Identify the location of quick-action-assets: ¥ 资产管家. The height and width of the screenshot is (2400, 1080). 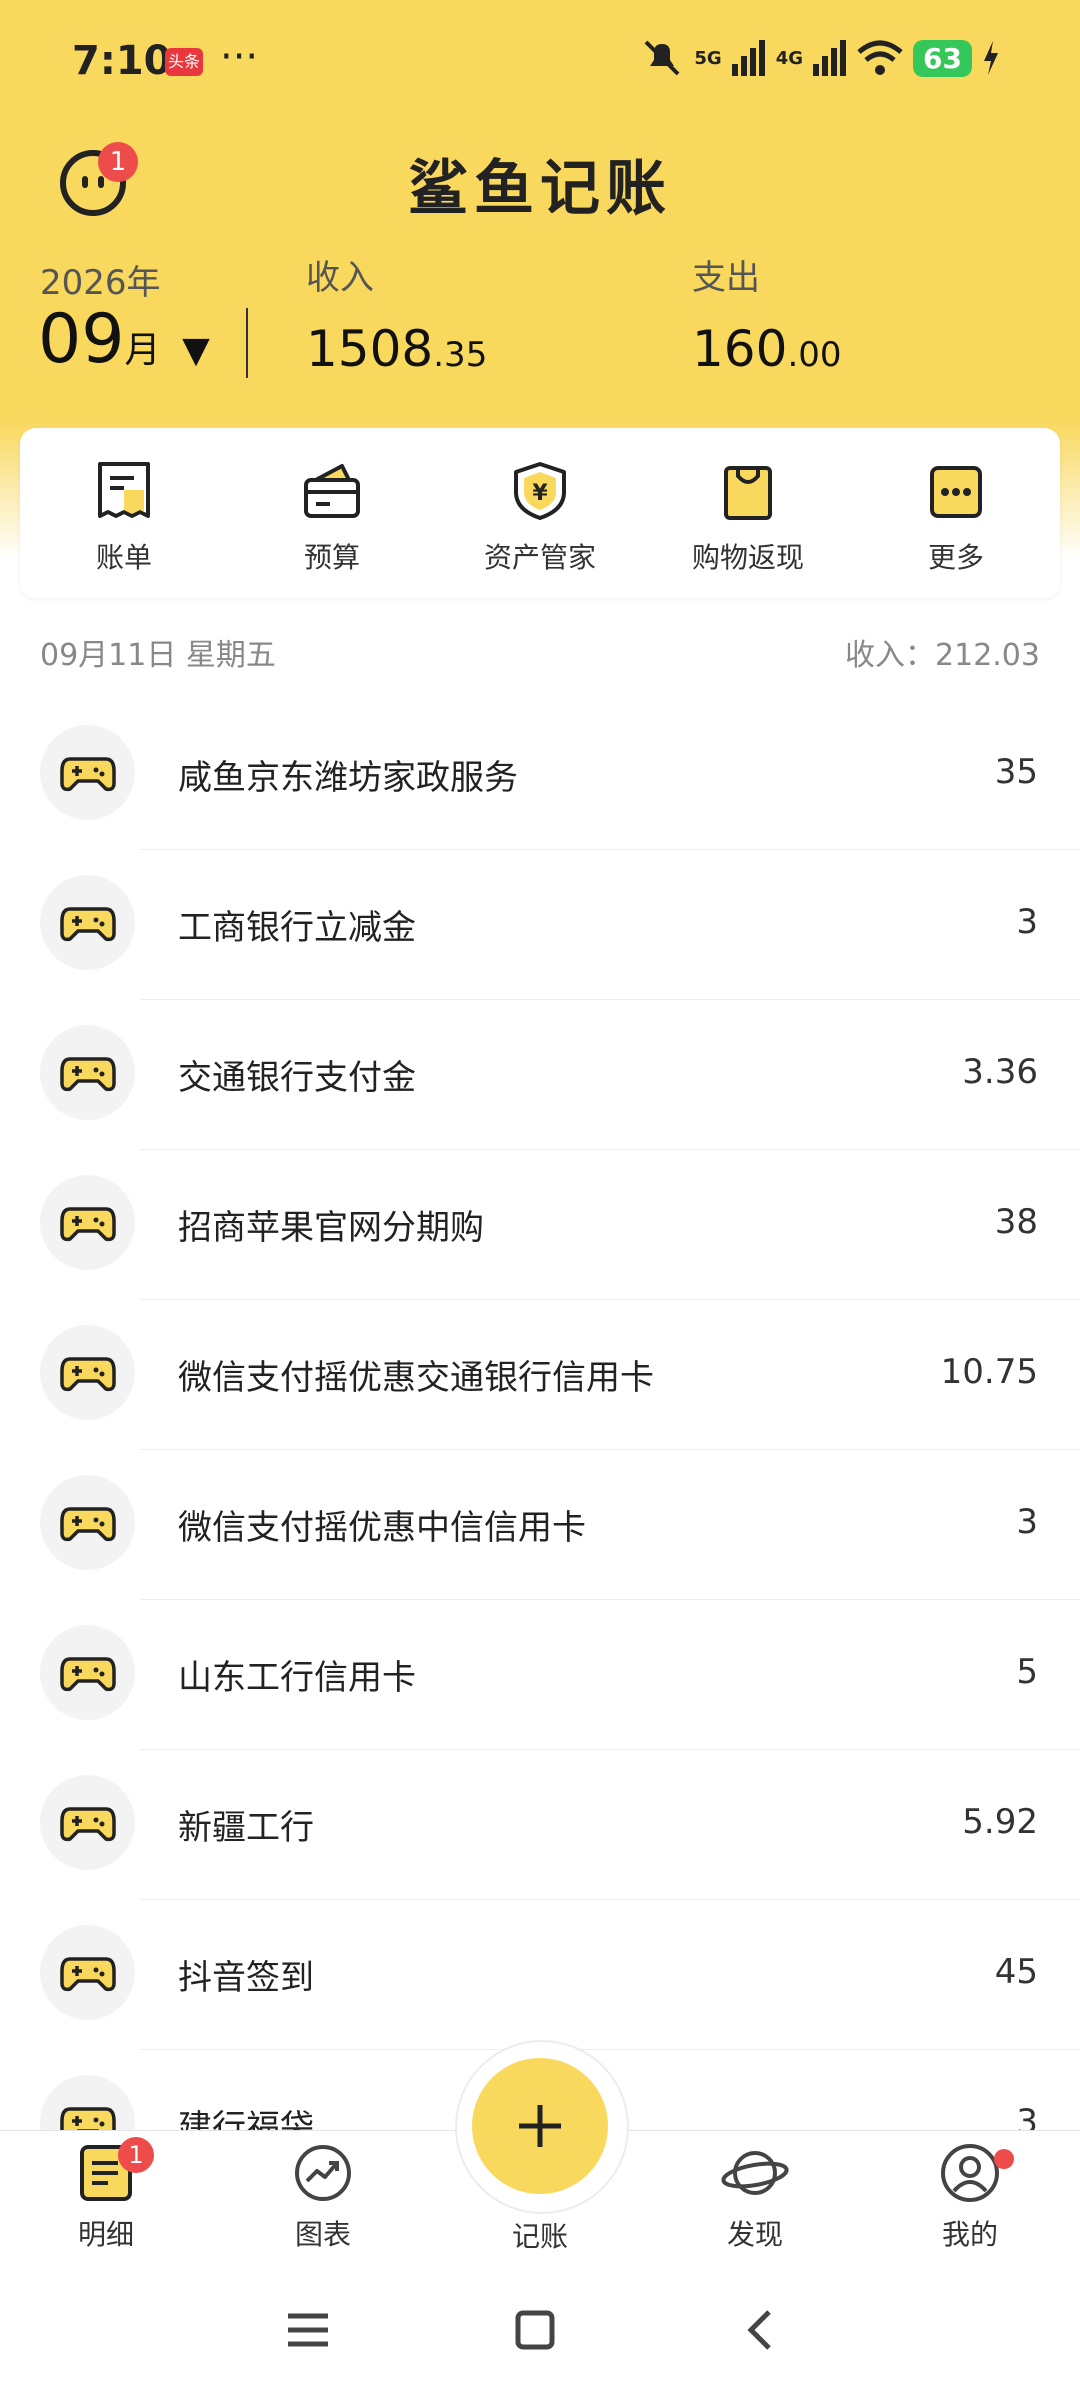
(540, 513).